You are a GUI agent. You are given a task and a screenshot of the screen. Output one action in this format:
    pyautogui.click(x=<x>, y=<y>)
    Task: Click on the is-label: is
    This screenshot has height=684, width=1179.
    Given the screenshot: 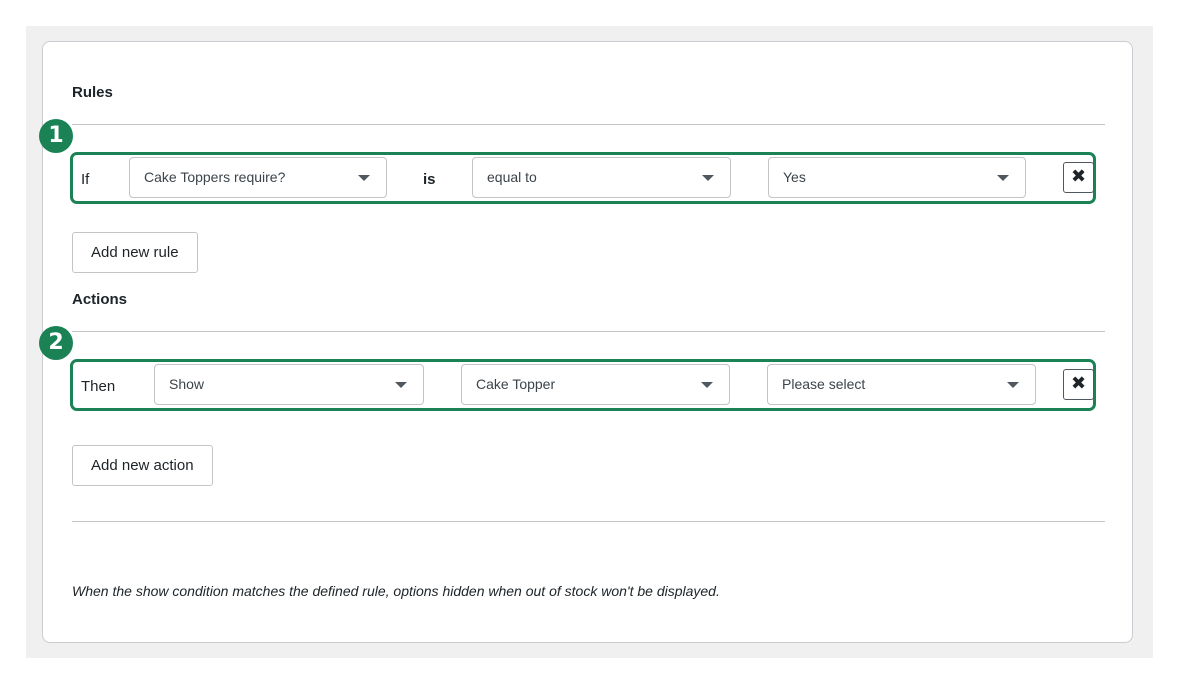 What is the action you would take?
    pyautogui.click(x=429, y=179)
    